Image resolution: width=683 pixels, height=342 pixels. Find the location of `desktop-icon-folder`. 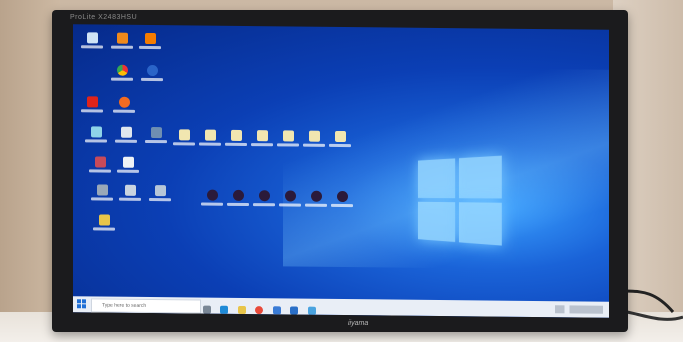

desktop-icon-folder is located at coordinates (104, 222).